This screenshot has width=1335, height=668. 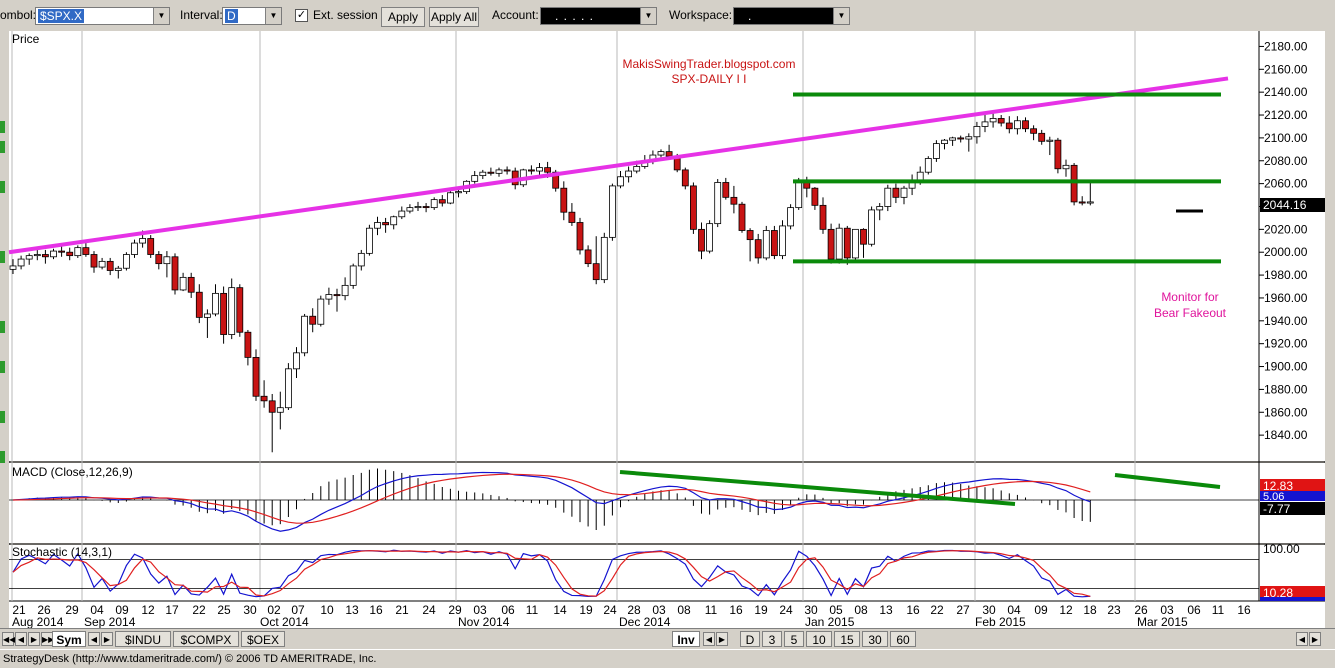 What do you see at coordinates (1286, 344) in the screenshot?
I see `y-tick-label: 1920.00` at bounding box center [1286, 344].